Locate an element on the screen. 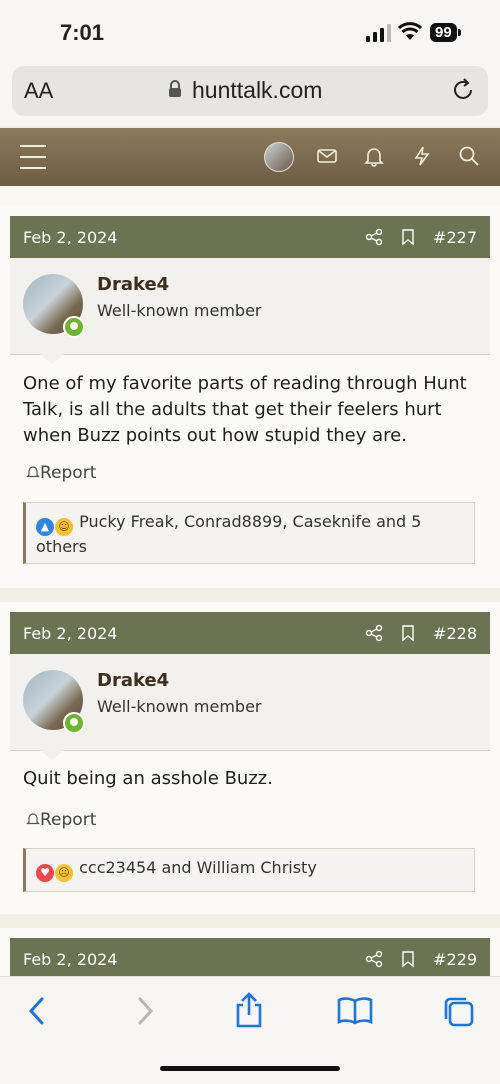 The image size is (500, 1084). reactions-bar: ♥ ☹ ccc23454 and William Christy is located at coordinates (249, 870).